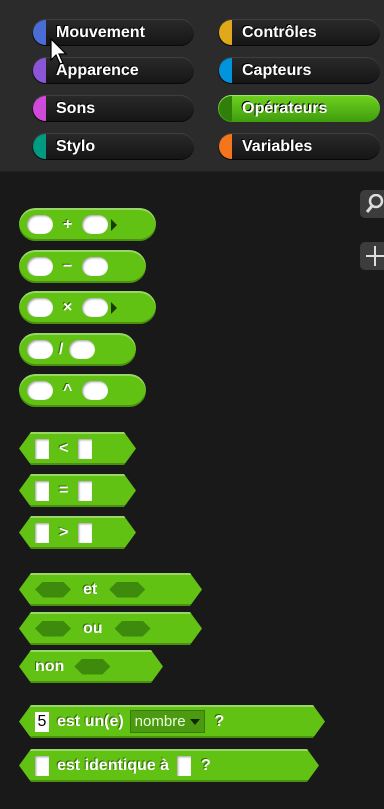 The image size is (384, 809). I want to click on operator-label: ou, so click(93, 628).